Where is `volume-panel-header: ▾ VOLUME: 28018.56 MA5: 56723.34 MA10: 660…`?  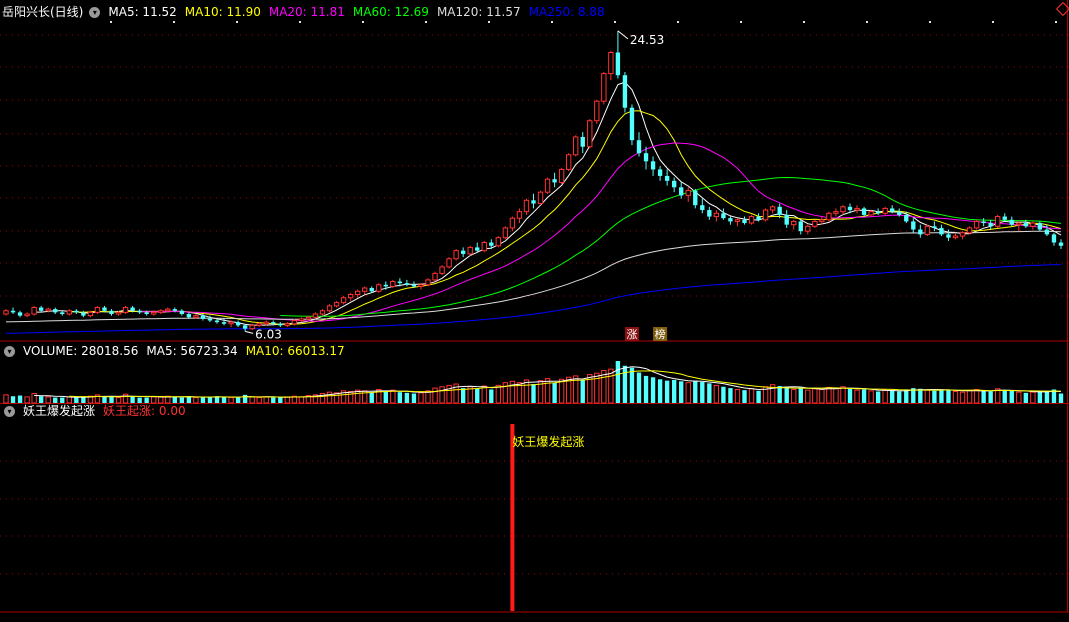
volume-panel-header: ▾ VOLUME: 28018.56 MA5: 56723.34 MA10: 660… is located at coordinates (181, 351).